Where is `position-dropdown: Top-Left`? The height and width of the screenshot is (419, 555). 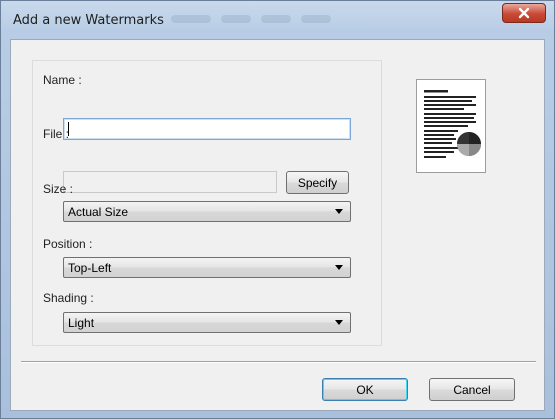
position-dropdown: Top-Left is located at coordinates (207, 267).